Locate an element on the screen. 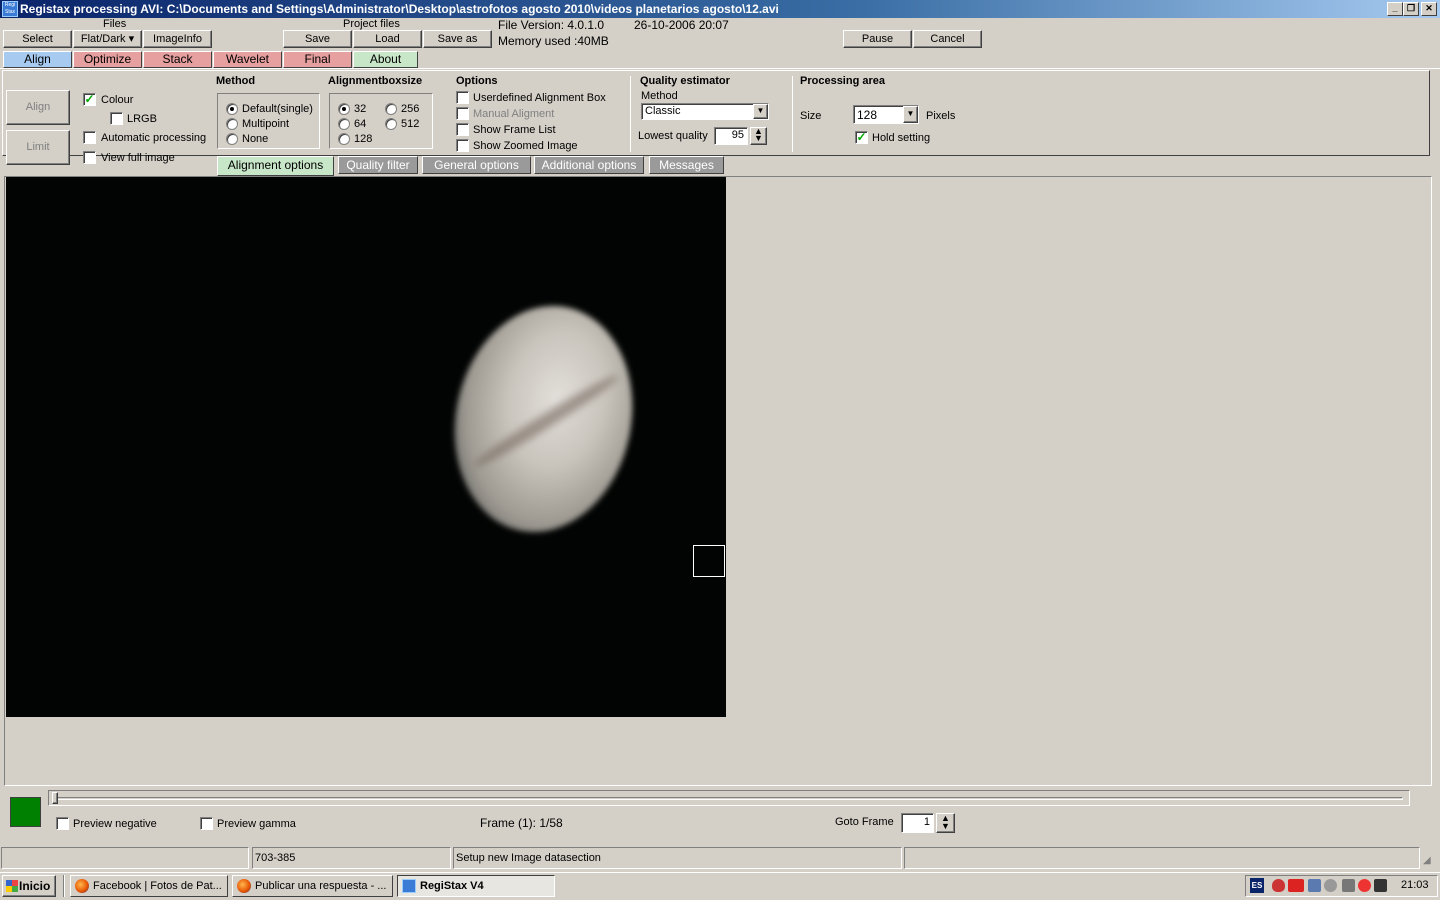 This screenshot has height=900, width=1440. tab-final: Final is located at coordinates (317, 59).